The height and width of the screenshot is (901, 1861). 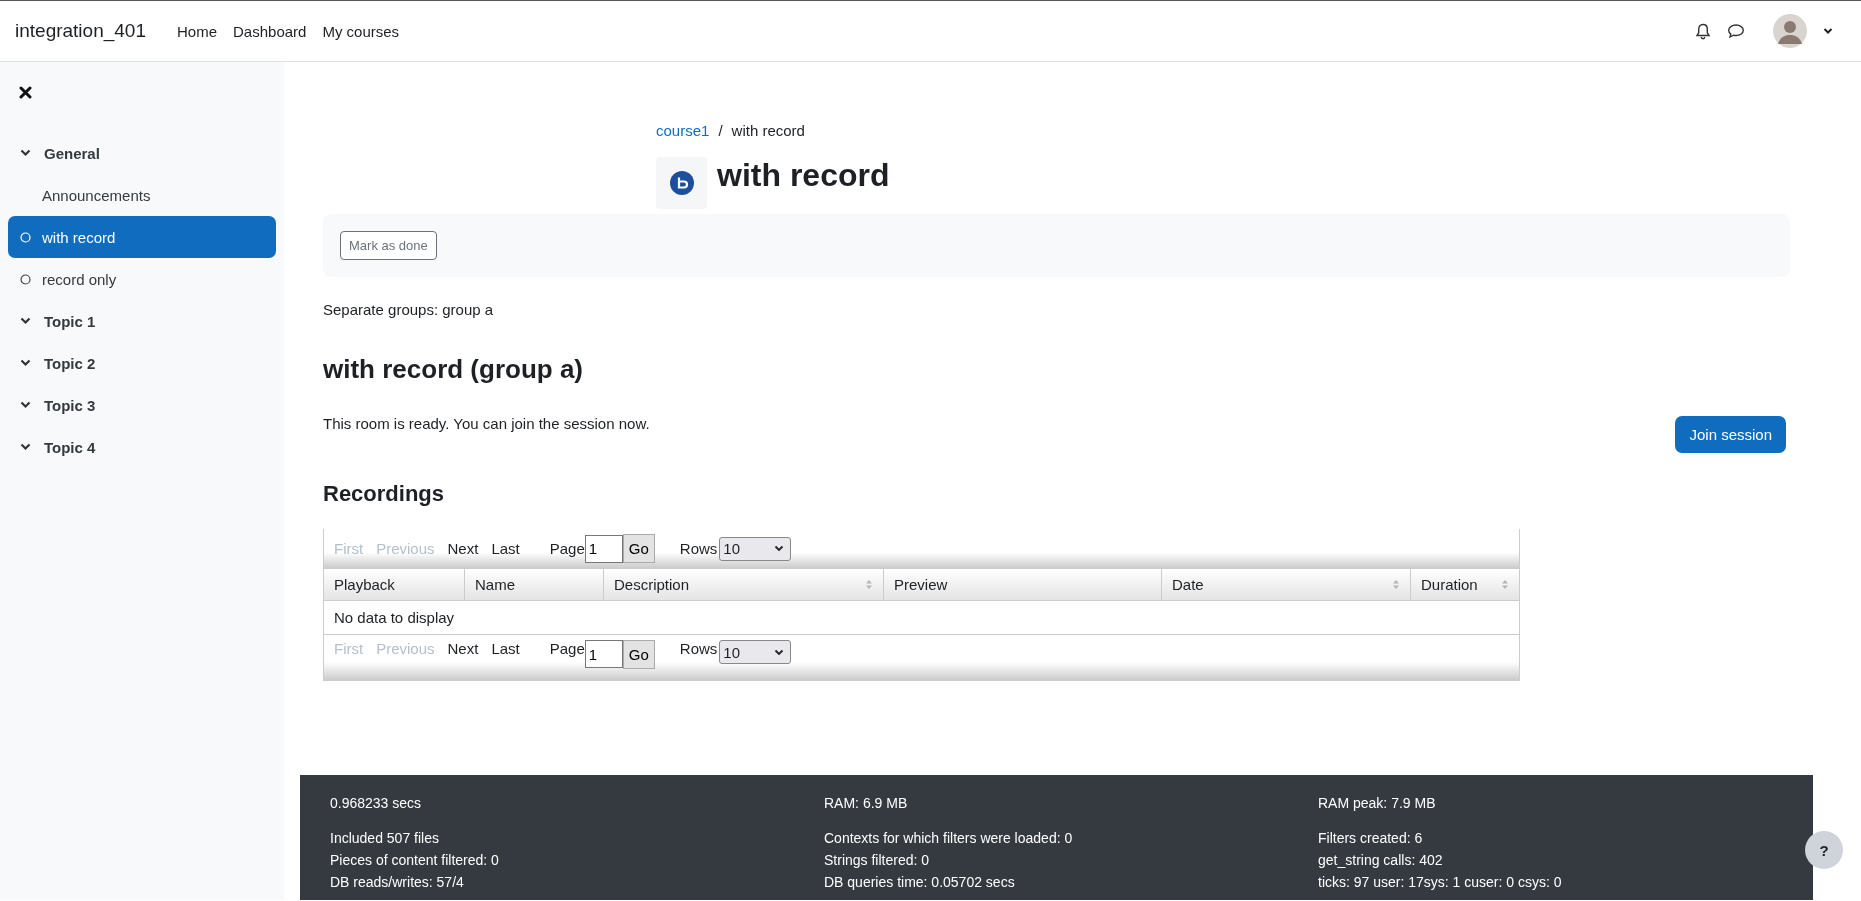 I want to click on column-header: Date, so click(x=1286, y=584).